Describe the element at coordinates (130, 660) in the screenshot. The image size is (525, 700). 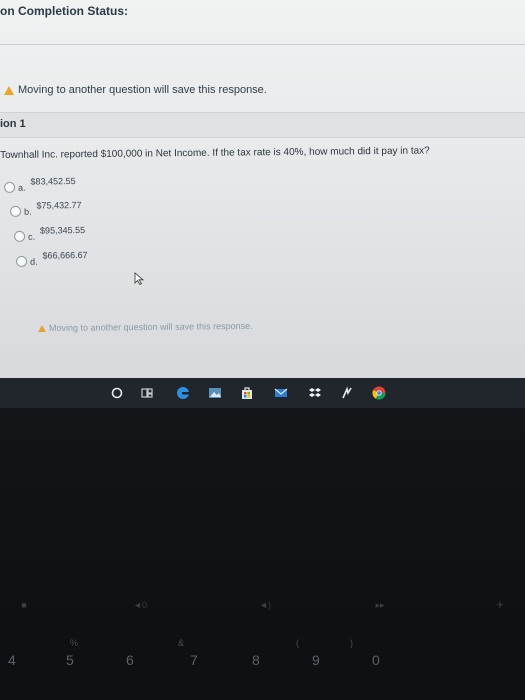
I see `keyboard-key: 6` at that location.